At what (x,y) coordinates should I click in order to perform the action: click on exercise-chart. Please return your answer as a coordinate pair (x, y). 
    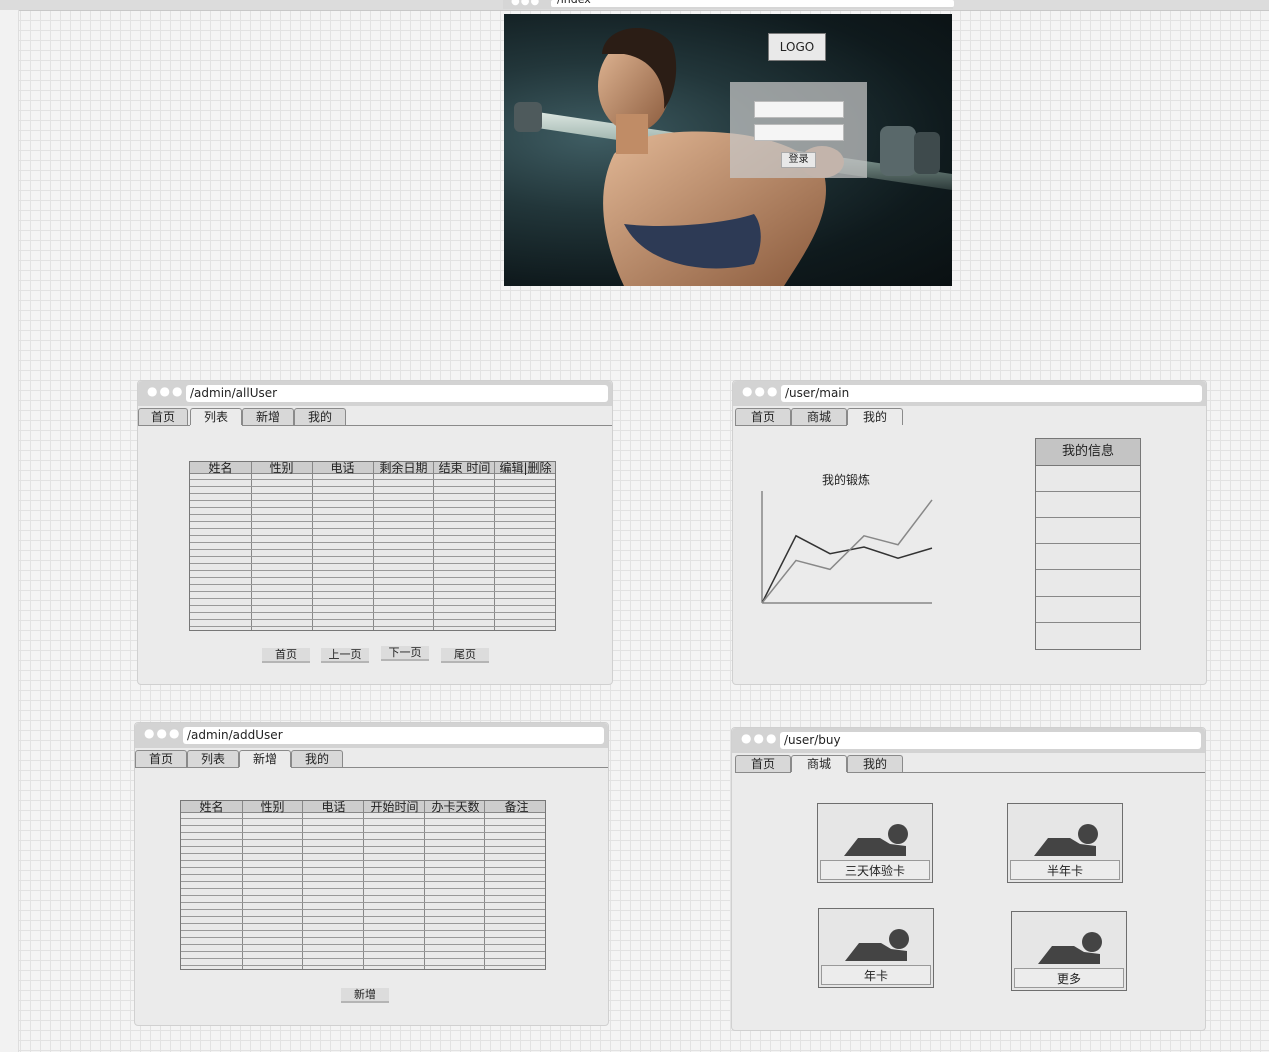
    Looking at the image, I should click on (847, 547).